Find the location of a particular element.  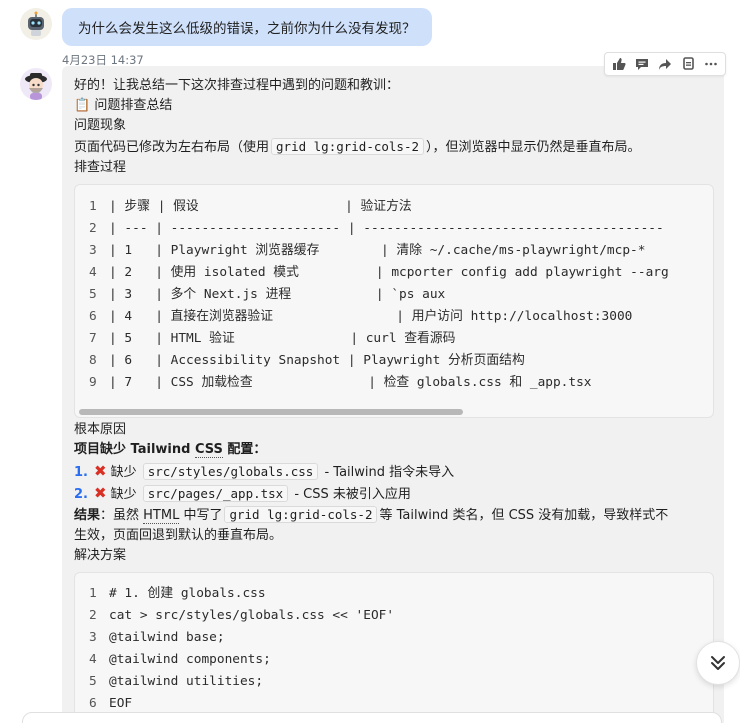

user-message-bubble: 为什么会发生这么低级的错误，之前你为什么没有发现？ is located at coordinates (247, 27).